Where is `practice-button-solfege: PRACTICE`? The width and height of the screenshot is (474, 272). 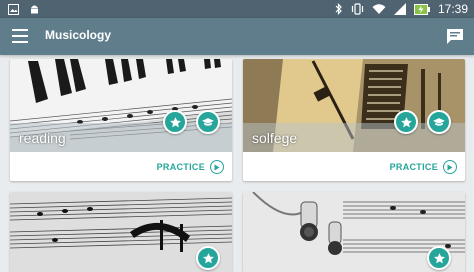
practice-button-solfege: PRACTICE is located at coordinates (423, 167).